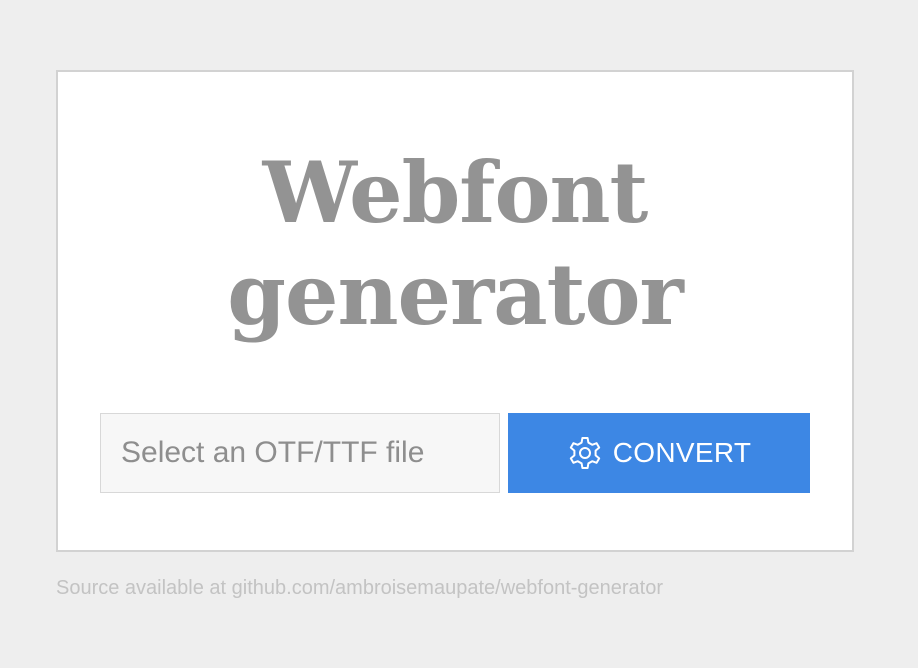 The width and height of the screenshot is (918, 668). I want to click on page-title-line-1: Webfont, so click(455, 192).